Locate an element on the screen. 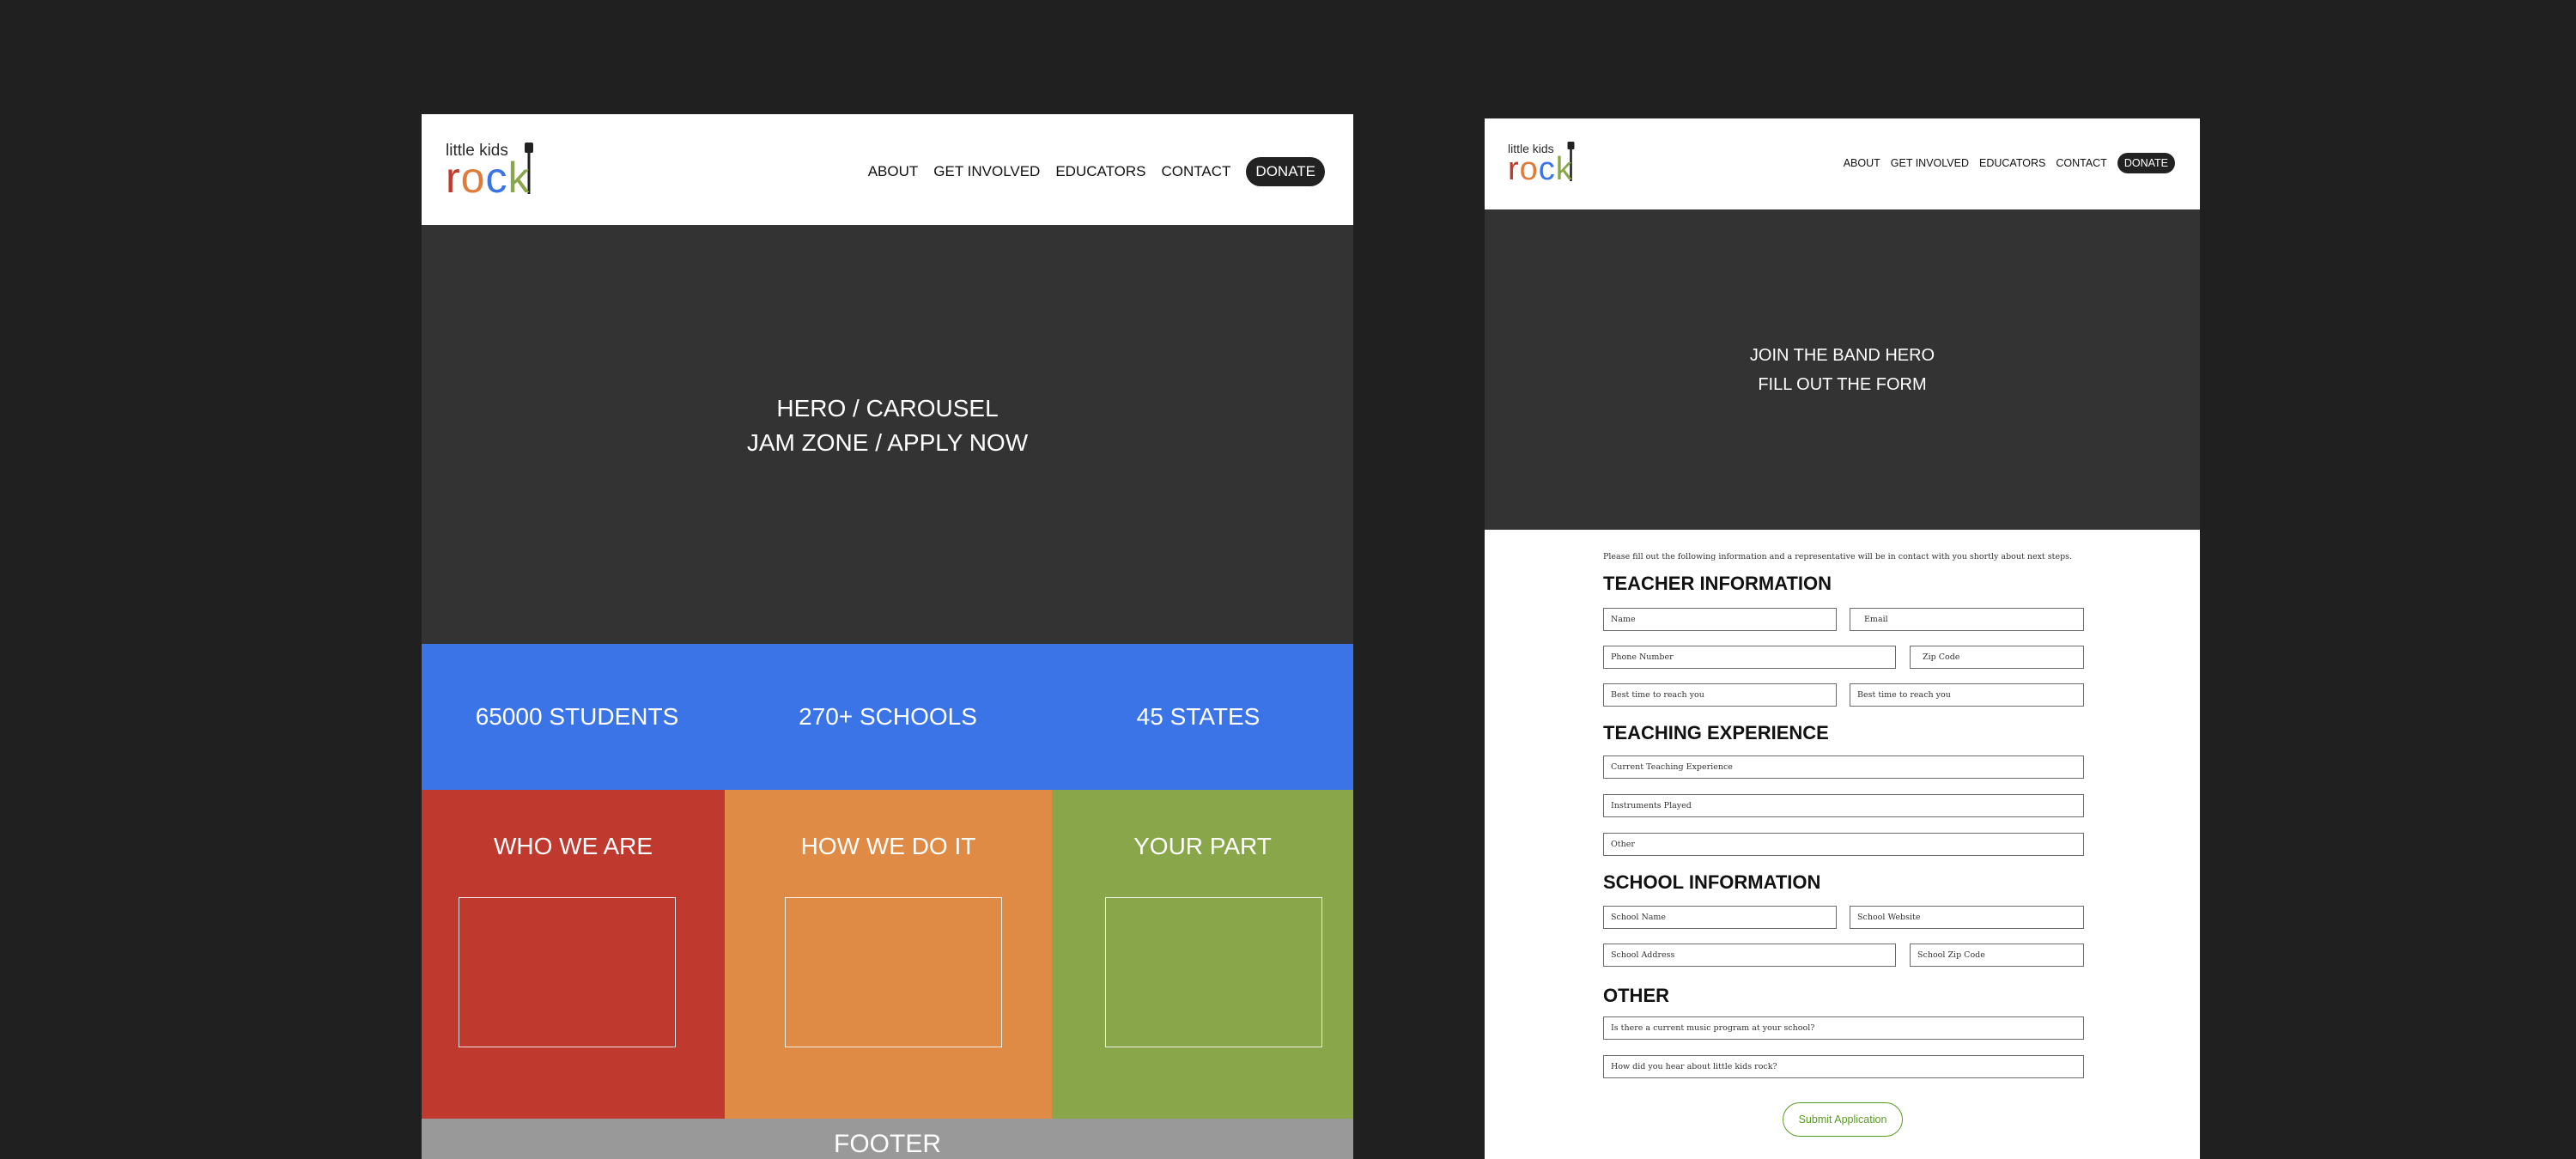 The image size is (2576, 1159). card-title: HOW WE DO IT is located at coordinates (888, 846).